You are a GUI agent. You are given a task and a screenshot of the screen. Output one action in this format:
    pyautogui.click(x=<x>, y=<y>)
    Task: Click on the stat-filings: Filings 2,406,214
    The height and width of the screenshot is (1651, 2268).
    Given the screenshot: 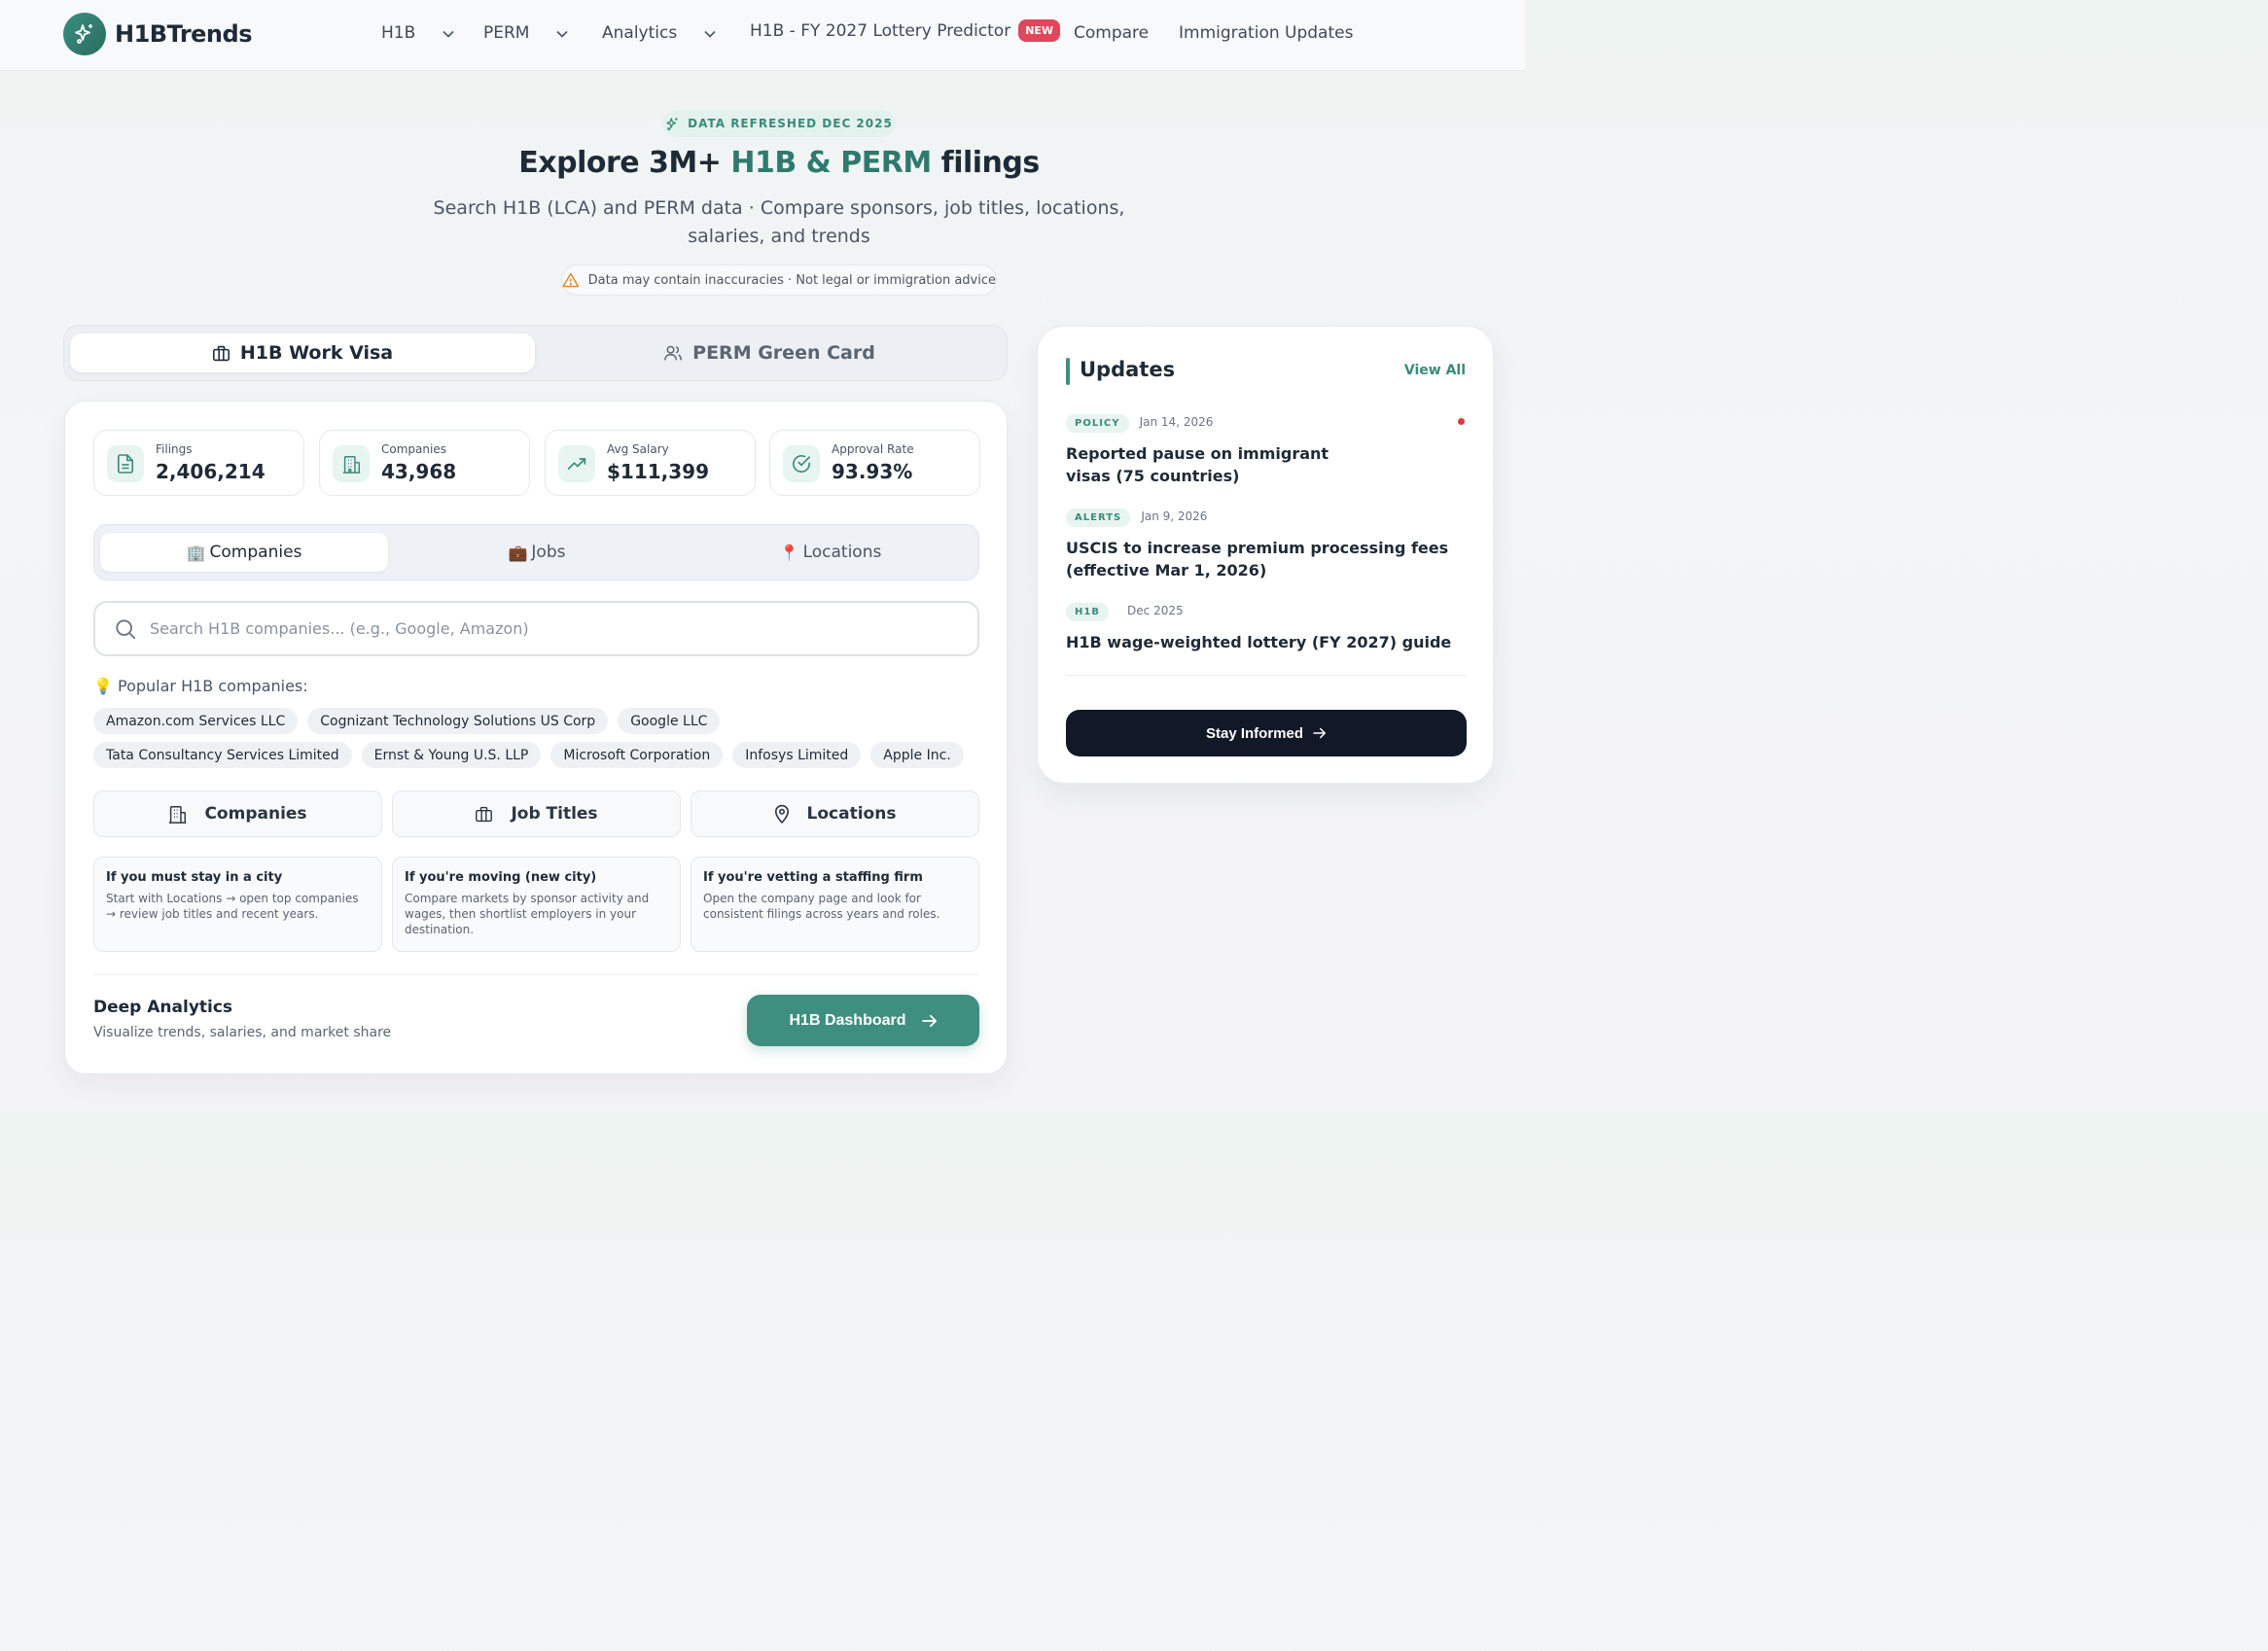 What is the action you would take?
    pyautogui.click(x=198, y=463)
    